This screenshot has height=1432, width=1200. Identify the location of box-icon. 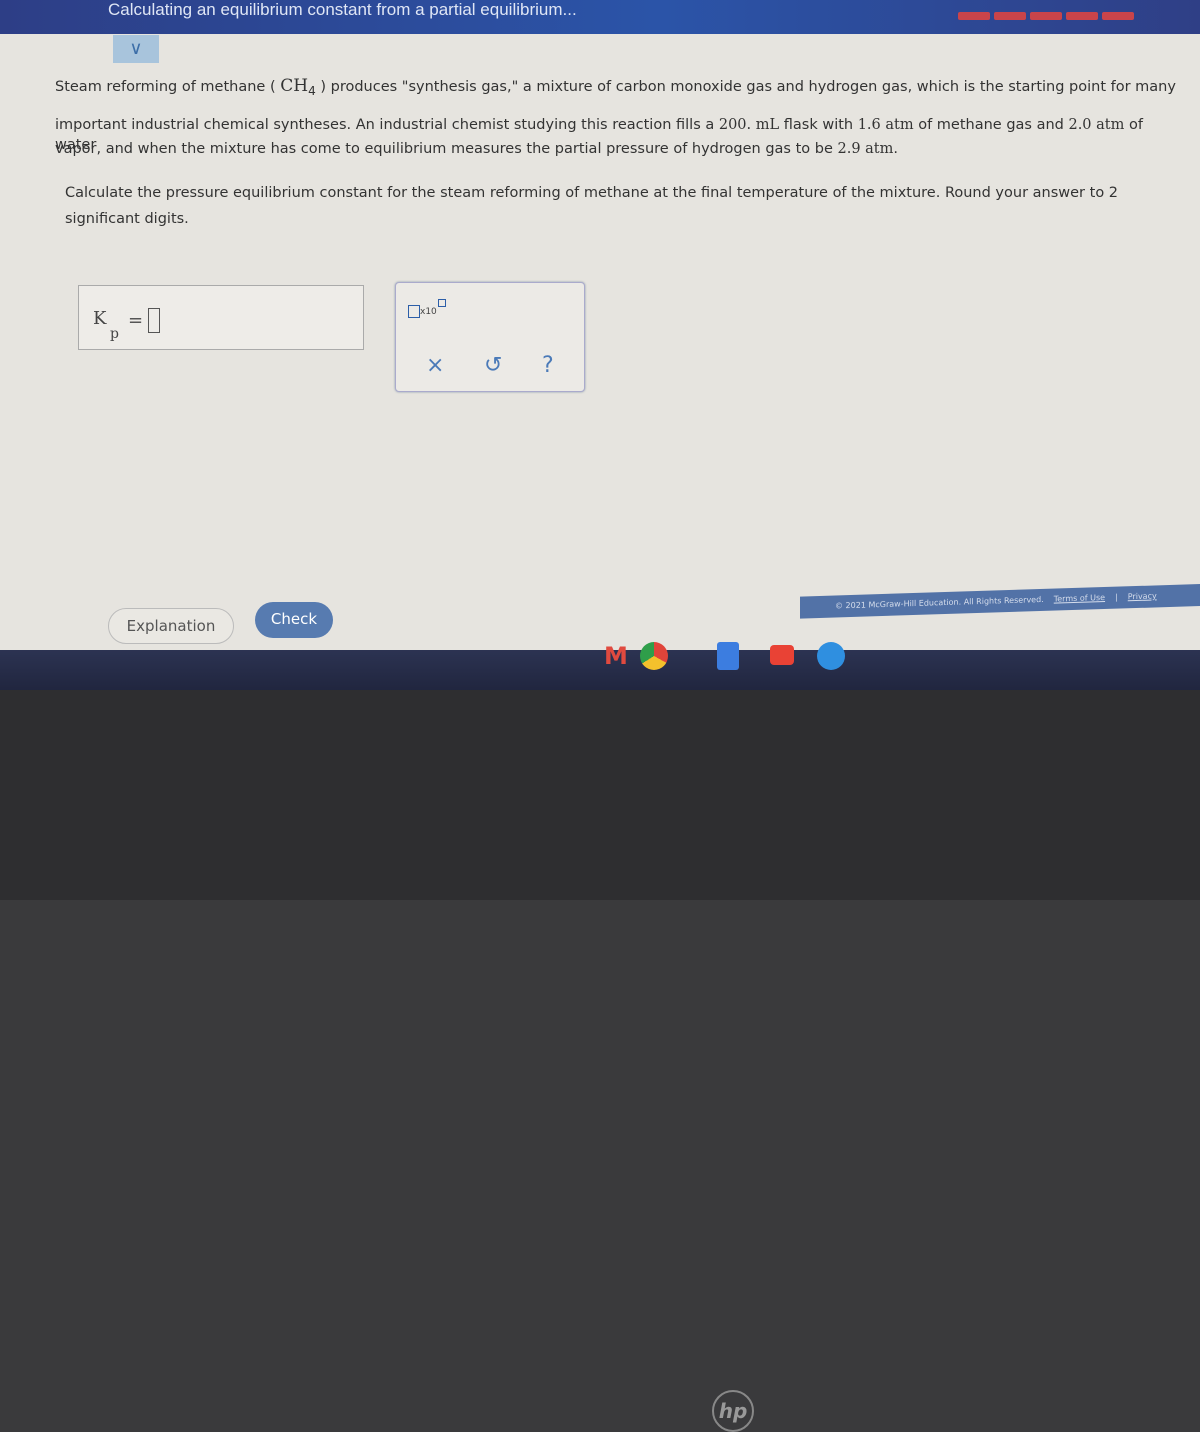
(414, 311).